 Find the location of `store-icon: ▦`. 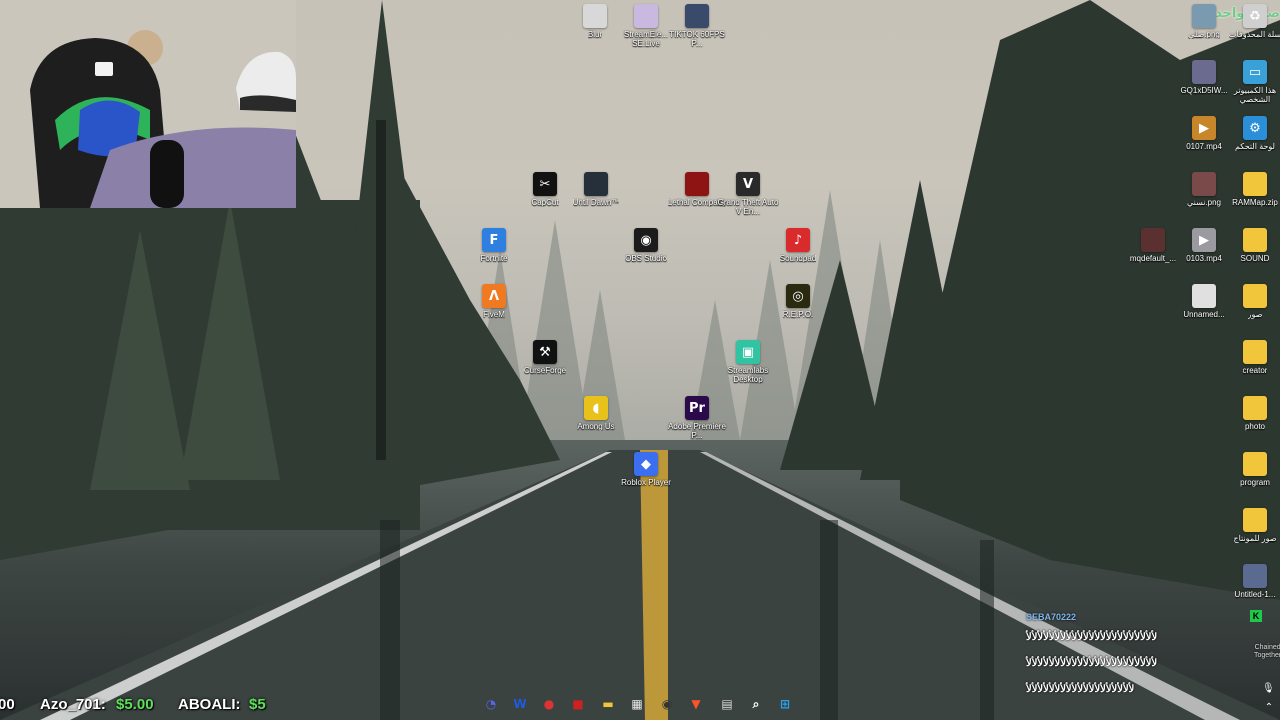

store-icon: ▦ is located at coordinates (637, 704).